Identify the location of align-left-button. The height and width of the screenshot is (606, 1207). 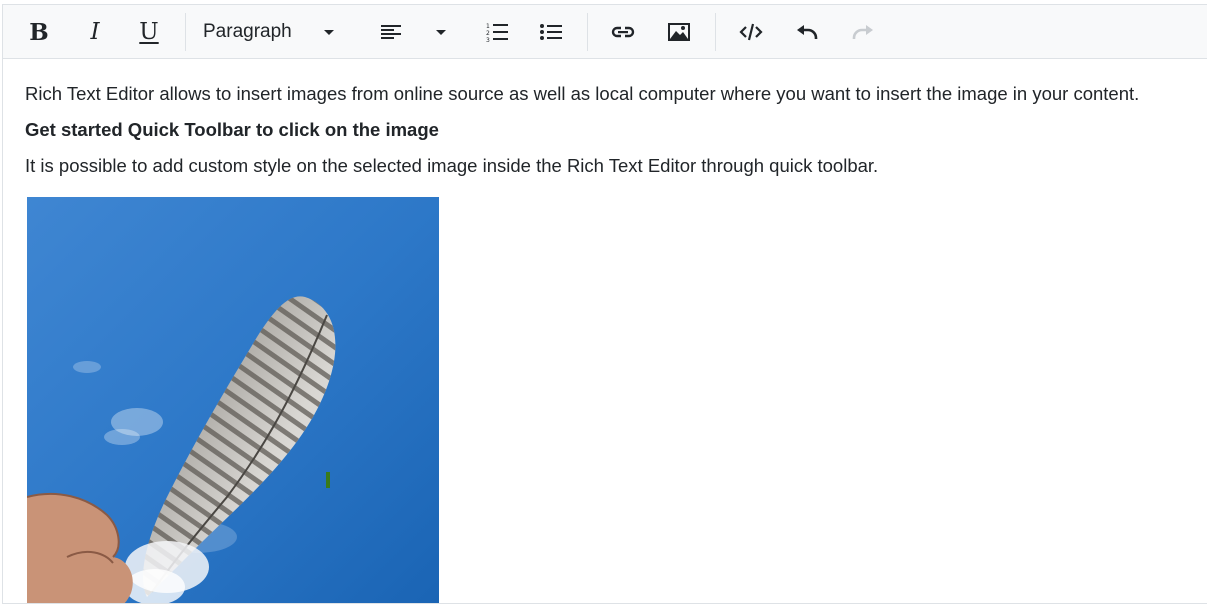
(391, 32).